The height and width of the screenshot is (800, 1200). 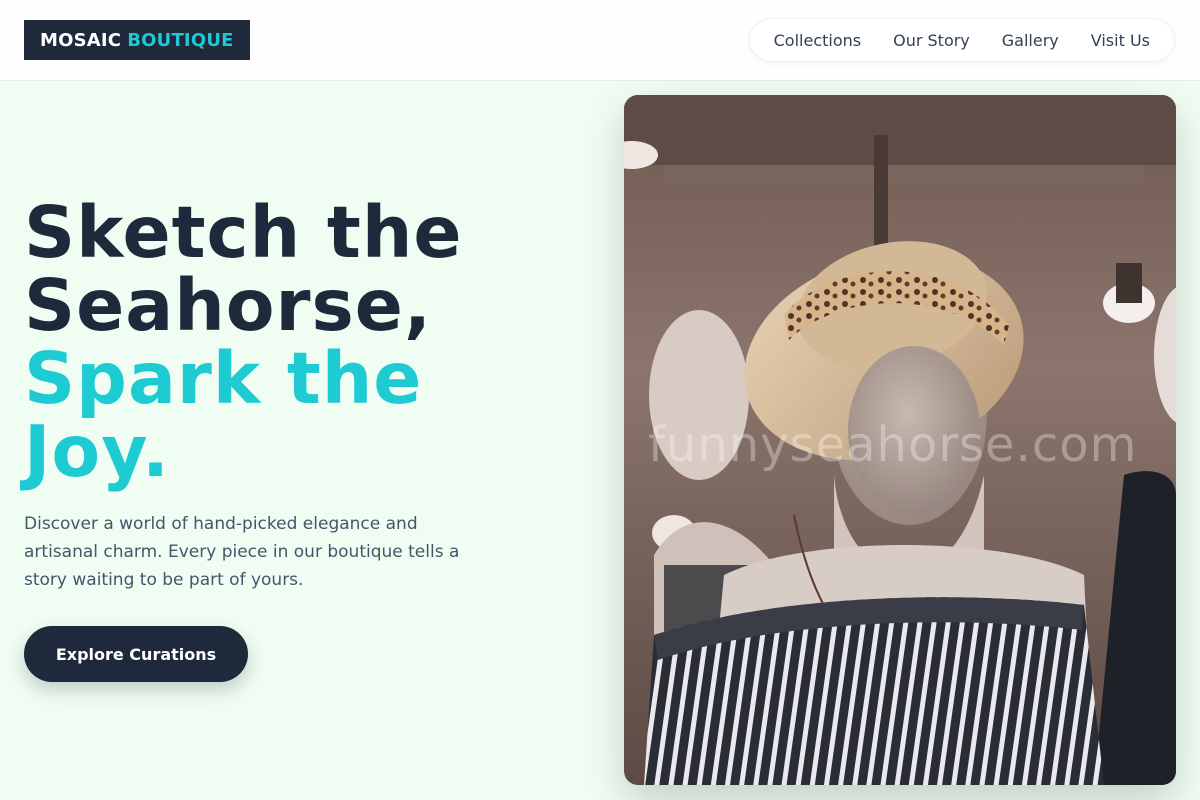 I want to click on brand-name-accent: BOUTIQUE, so click(x=180, y=40).